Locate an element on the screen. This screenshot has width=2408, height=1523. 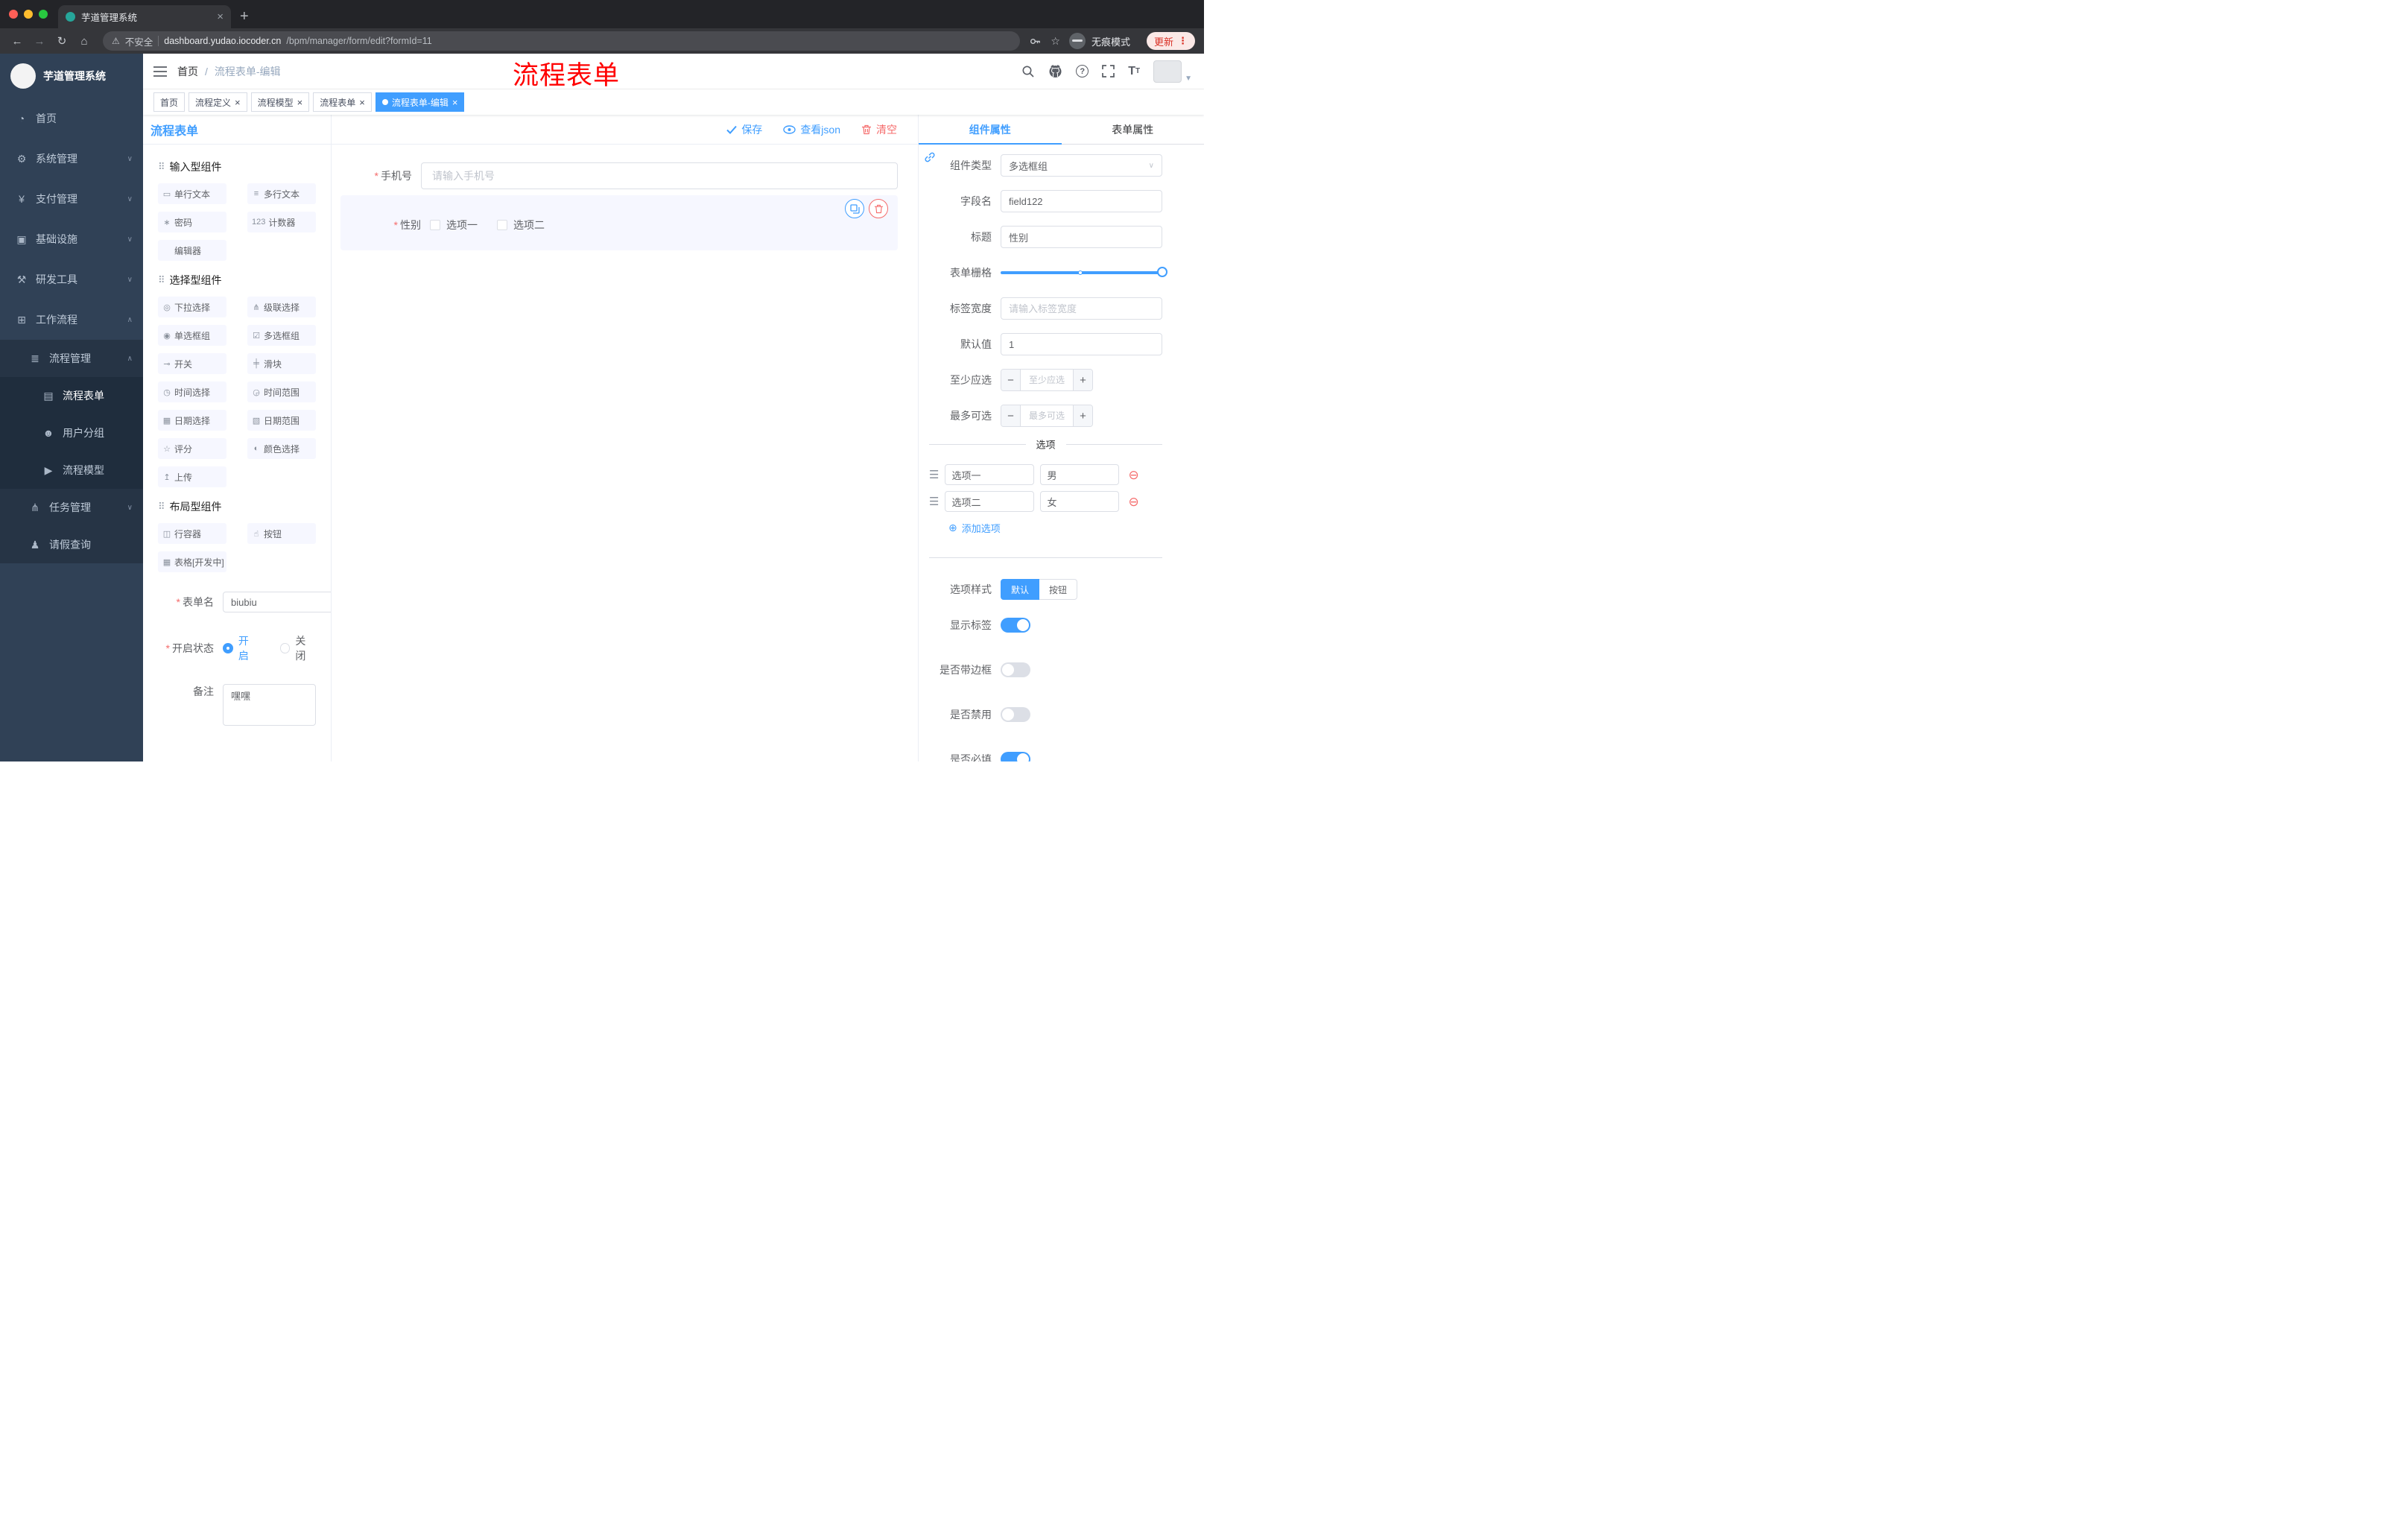
component-item: ◉ 单选框组 is located at coordinates (192, 335).